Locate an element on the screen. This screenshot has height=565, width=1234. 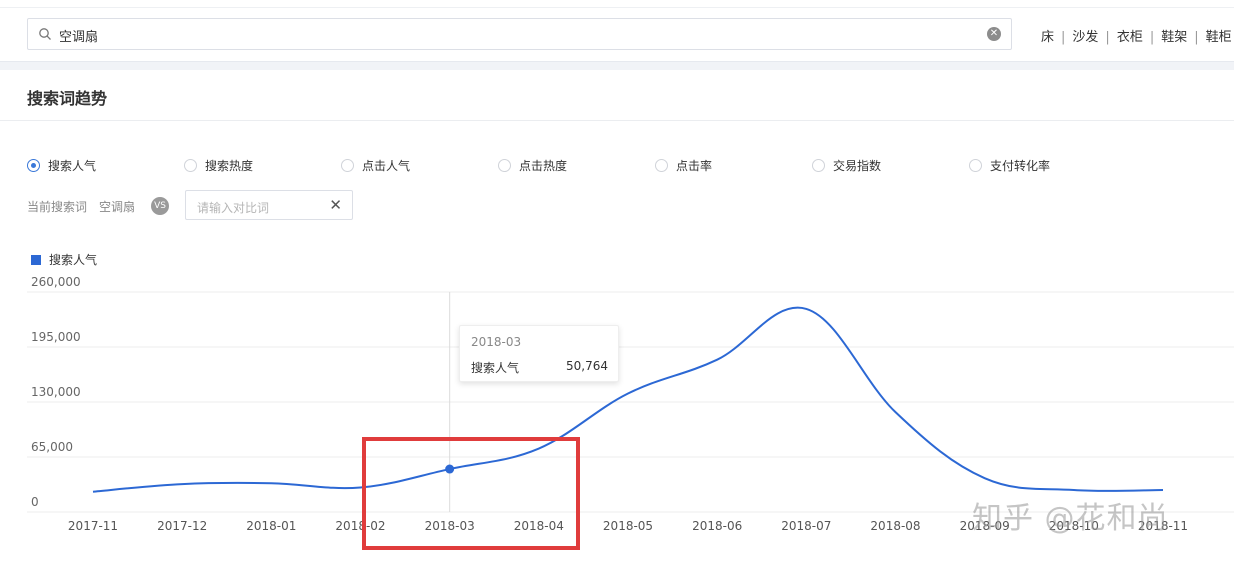
y-tick-label: 65,000 is located at coordinates (52, 447).